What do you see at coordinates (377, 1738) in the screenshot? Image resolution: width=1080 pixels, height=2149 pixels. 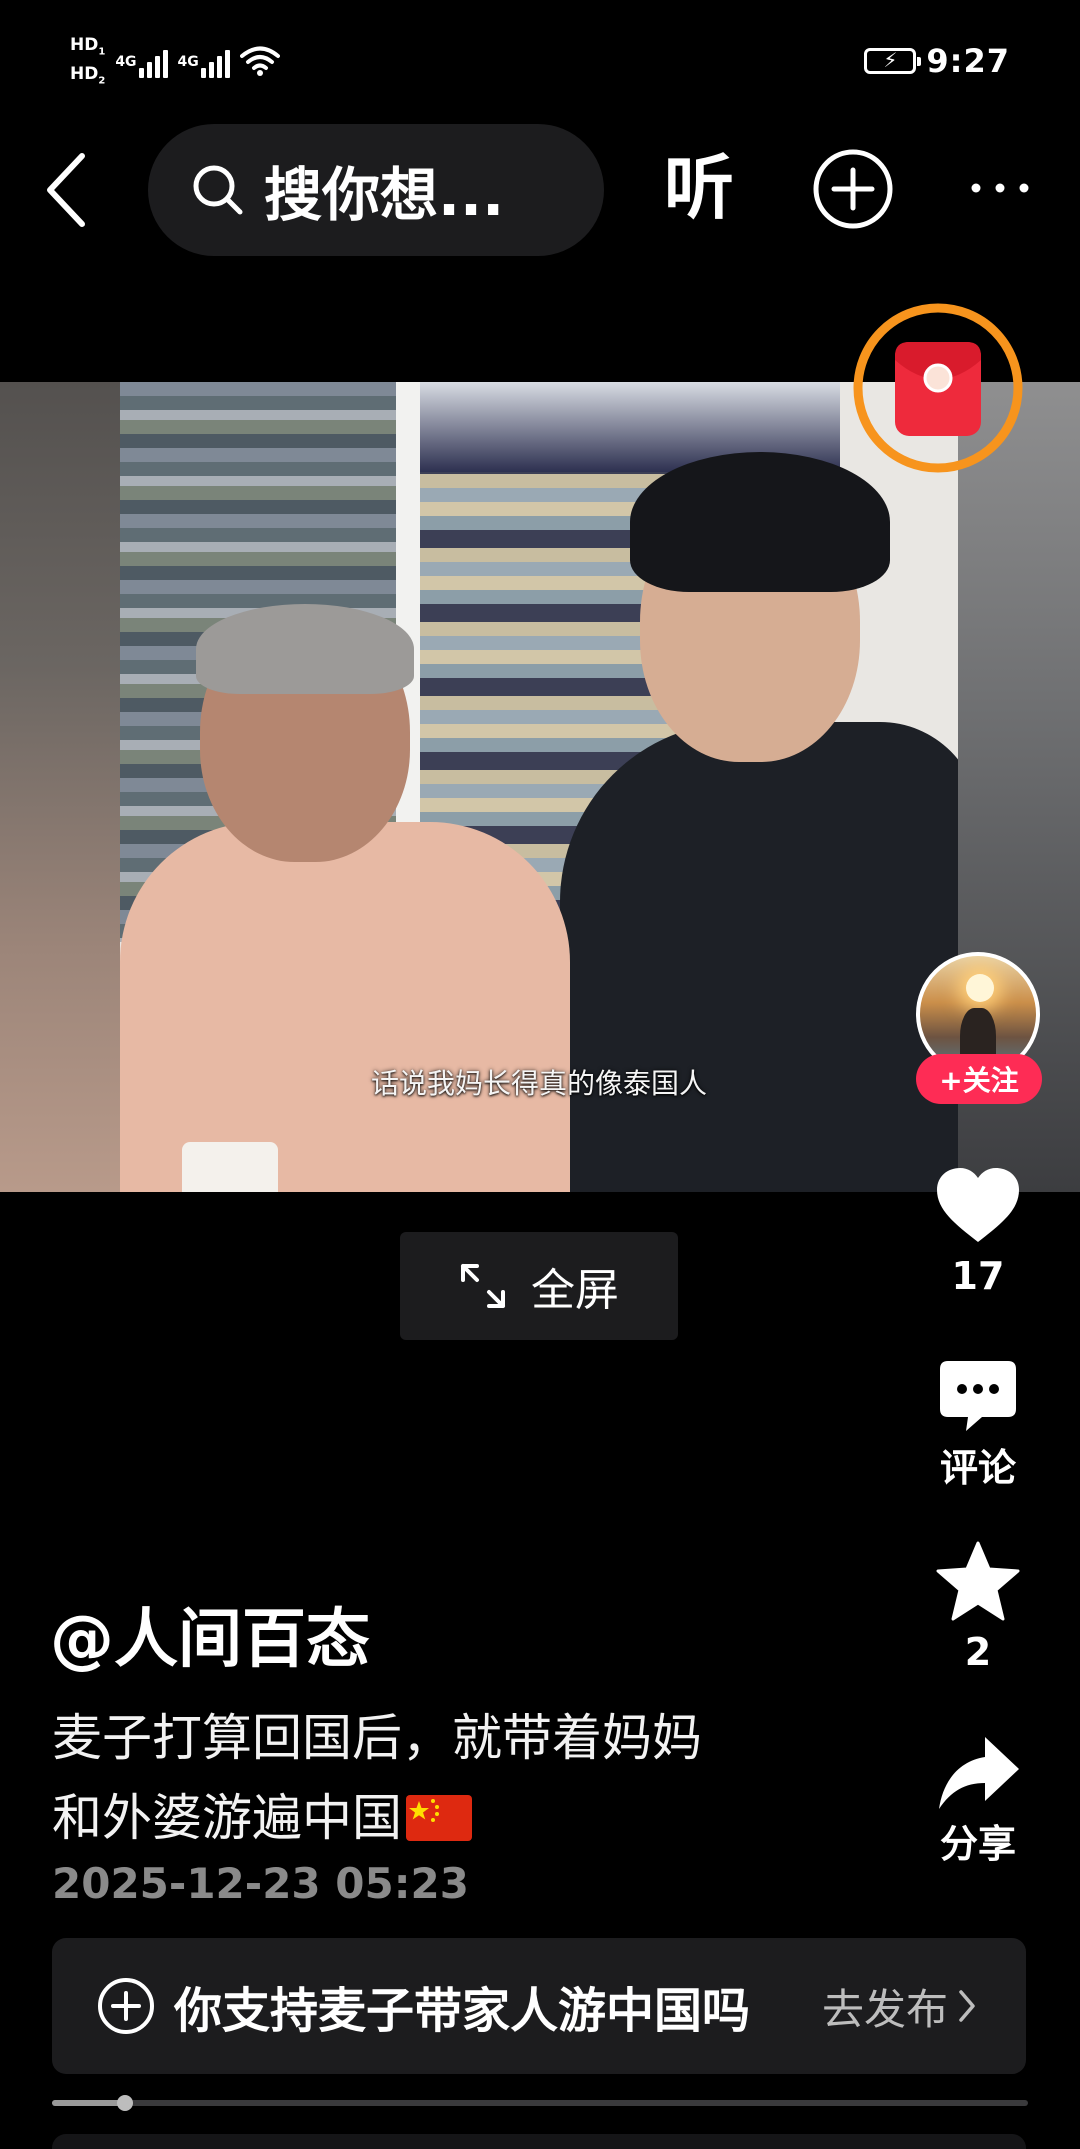 I see `desc-line-1: 麦子打算回国后，就带着妈妈` at bounding box center [377, 1738].